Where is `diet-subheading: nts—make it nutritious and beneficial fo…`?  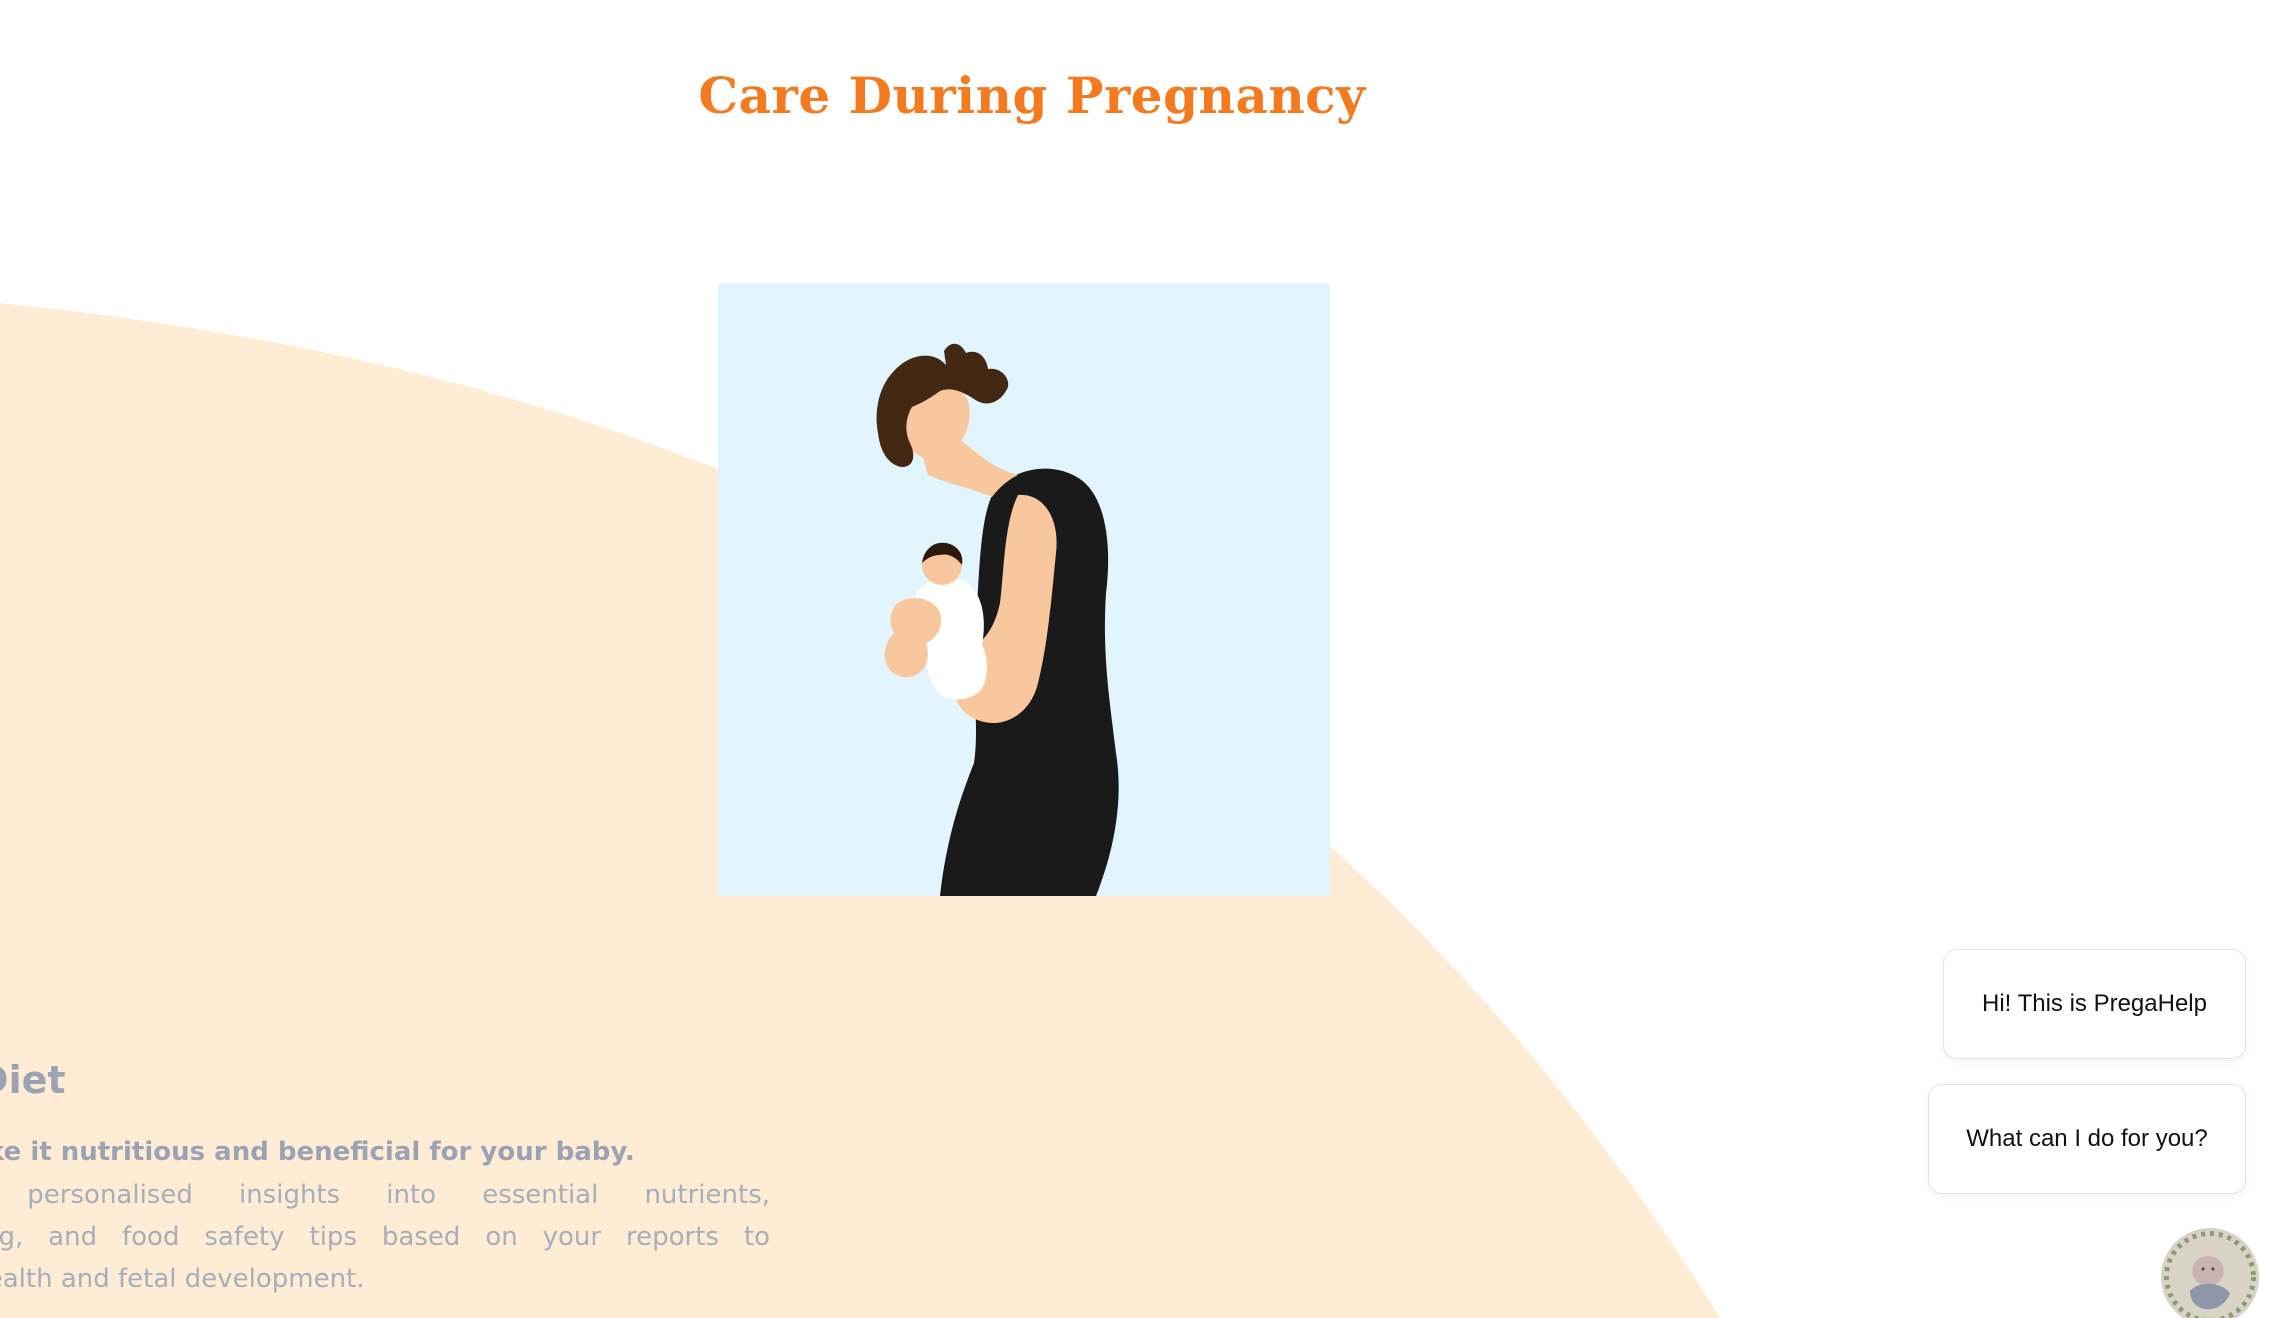 diet-subheading: nts—make it nutritious and beneficial fo… is located at coordinates (317, 1152).